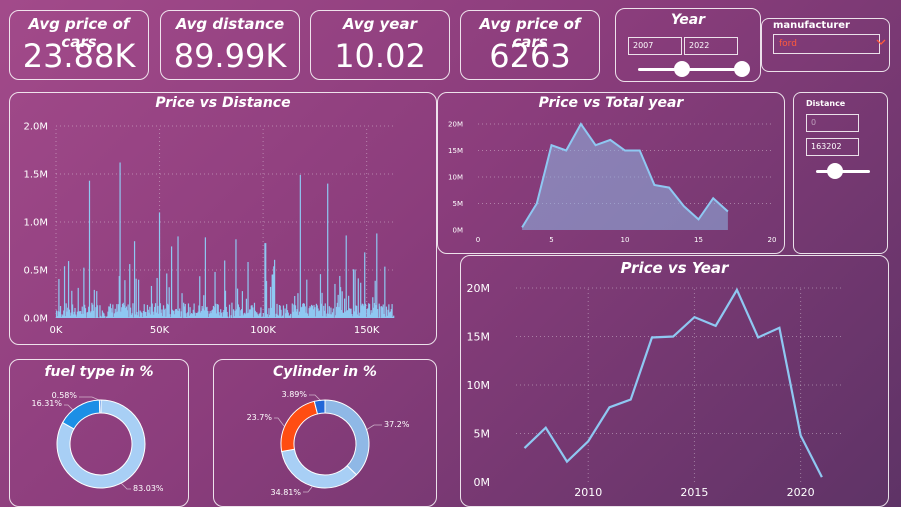  Describe the element at coordinates (260, 417) in the screenshot. I see `slice-label: 23.7%` at that location.